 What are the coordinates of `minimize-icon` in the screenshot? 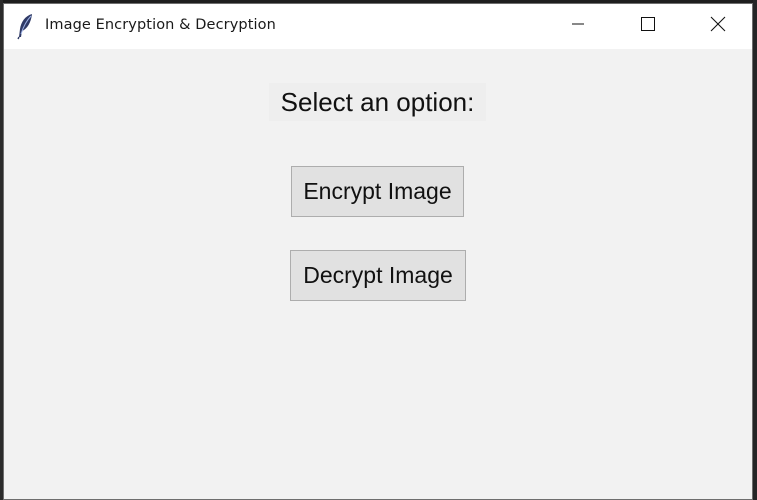 It's located at (578, 26).